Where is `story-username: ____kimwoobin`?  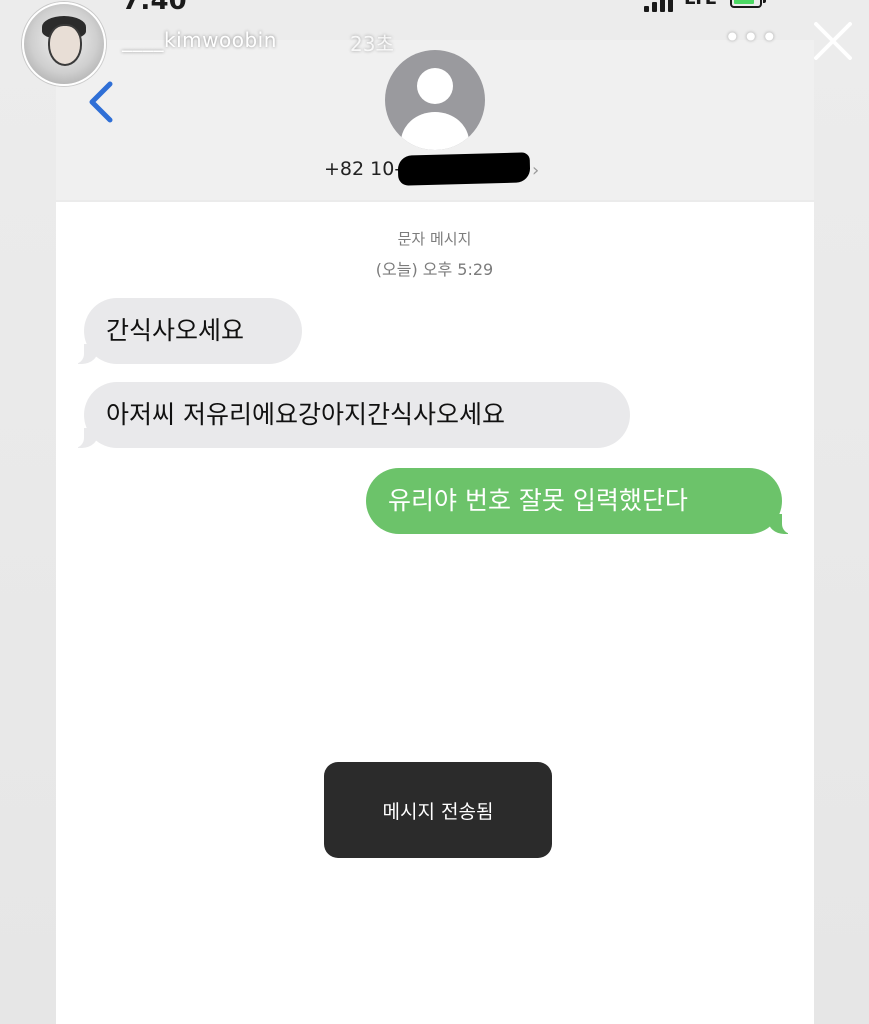
story-username: ____kimwoobin is located at coordinates (199, 40).